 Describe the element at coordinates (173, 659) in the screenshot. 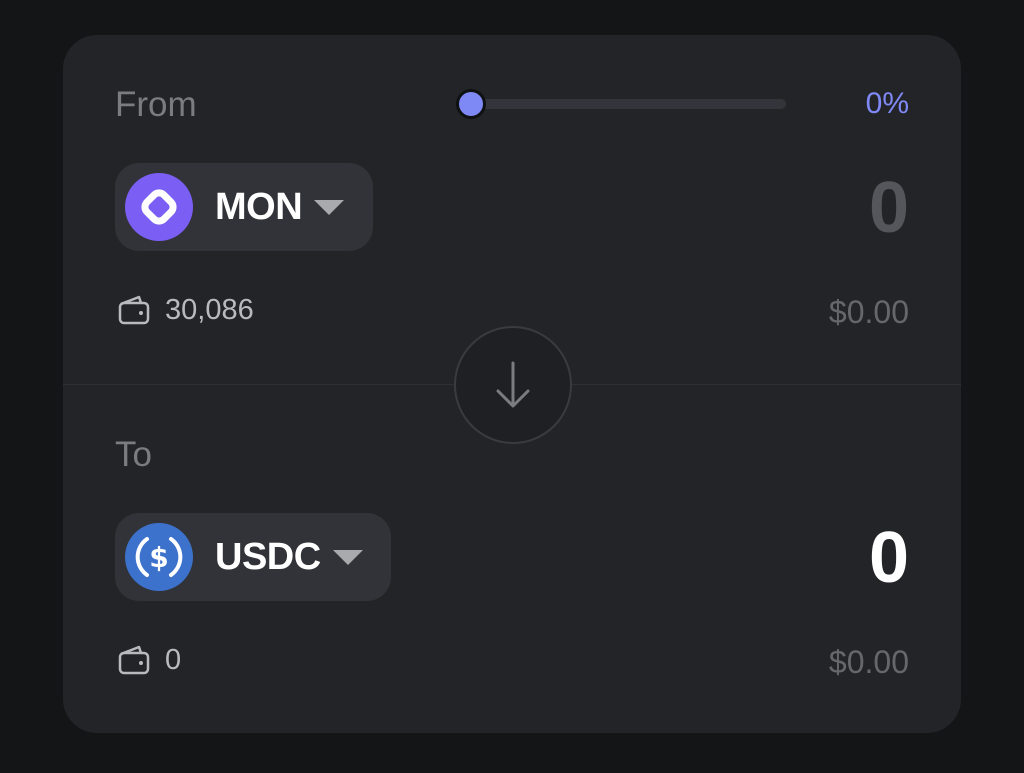

I see `to-balance-value: 0` at that location.